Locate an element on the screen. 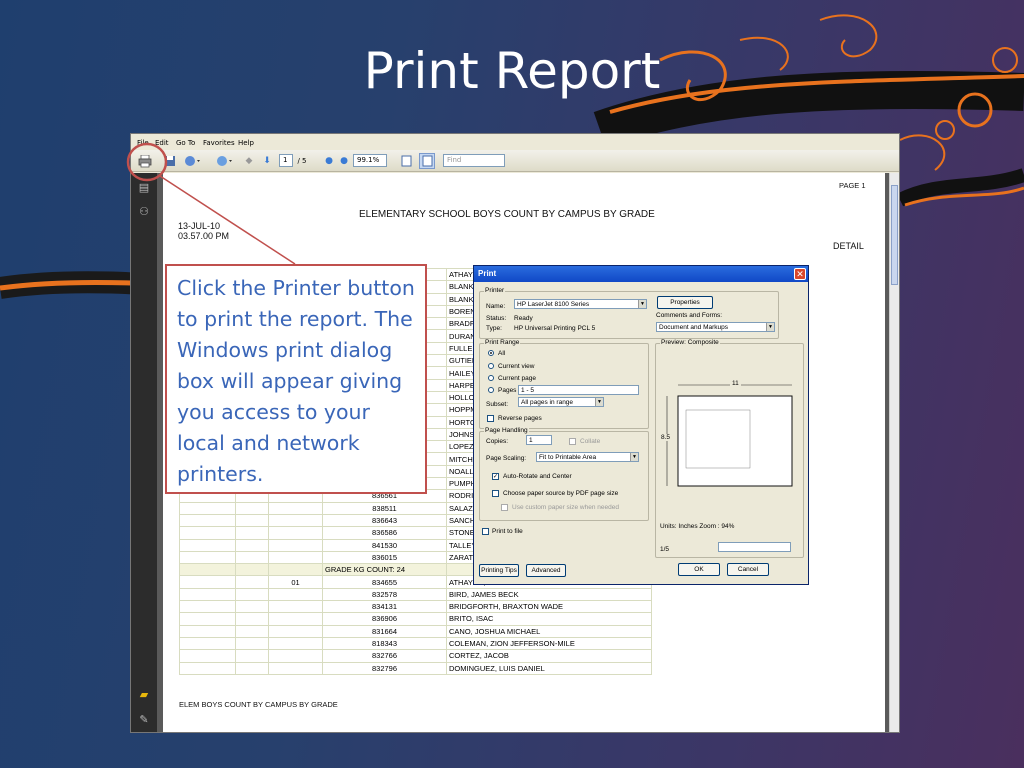 The image size is (1024, 768). reverse-pages-checkbox is located at coordinates (490, 418).